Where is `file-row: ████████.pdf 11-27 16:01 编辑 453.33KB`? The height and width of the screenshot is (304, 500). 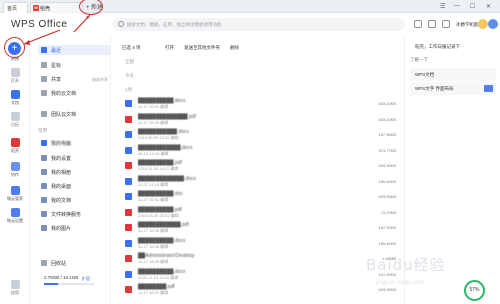
file-row: ████████.pdf 11-27 16:01 编辑 453.33KB is located at coordinates (259, 289).